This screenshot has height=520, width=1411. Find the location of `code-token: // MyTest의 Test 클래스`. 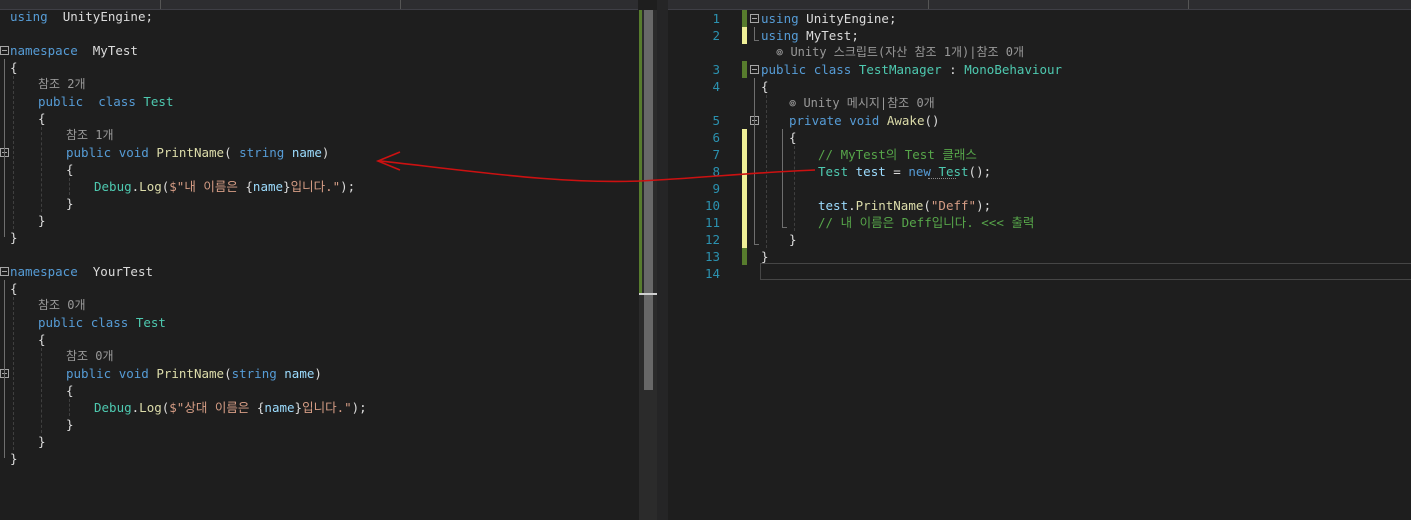

code-token: // MyTest의 Test 클래스 is located at coordinates (897, 154).